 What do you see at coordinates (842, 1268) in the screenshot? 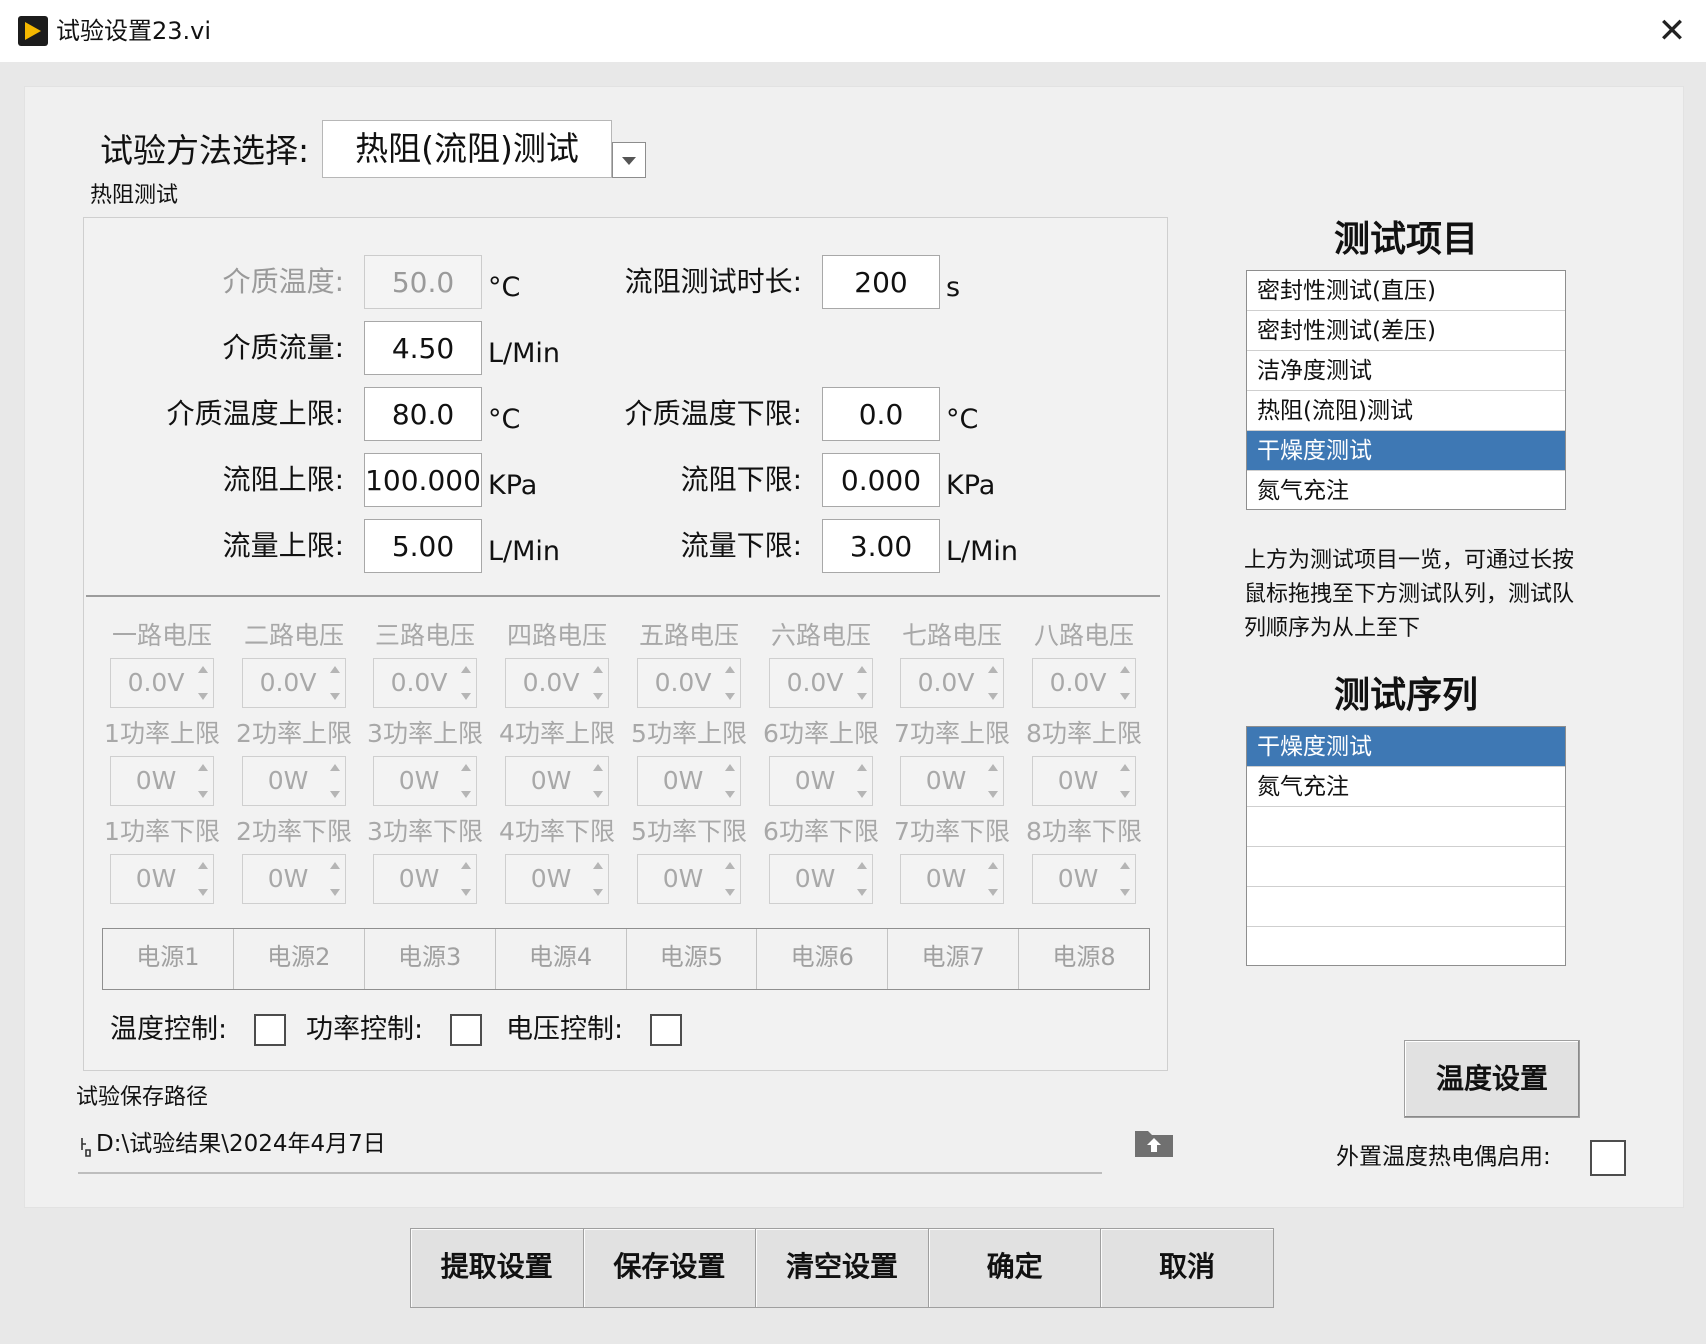
I see `clear-settings-button: 清空设置` at bounding box center [842, 1268].